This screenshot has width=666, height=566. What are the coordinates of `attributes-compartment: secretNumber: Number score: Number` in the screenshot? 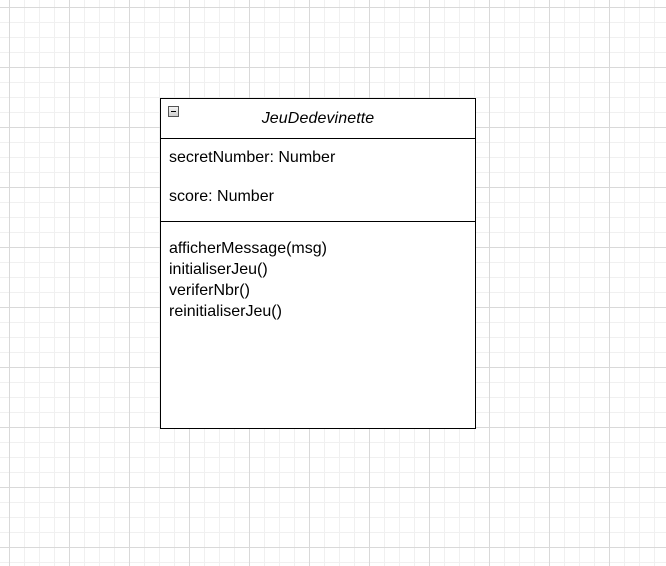 It's located at (318, 180).